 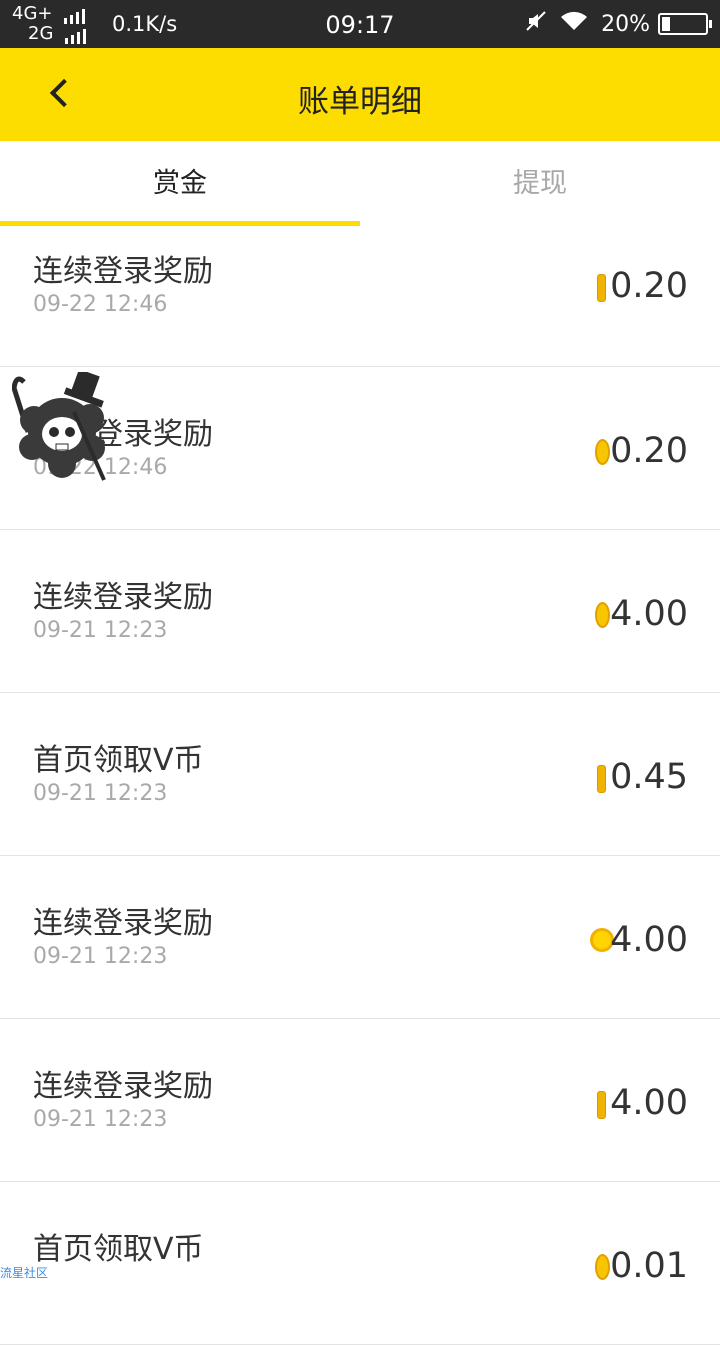 What do you see at coordinates (360, 24) in the screenshot?
I see `status-bar: 4G+ 2G 0.1K/s 09:17 20%` at bounding box center [360, 24].